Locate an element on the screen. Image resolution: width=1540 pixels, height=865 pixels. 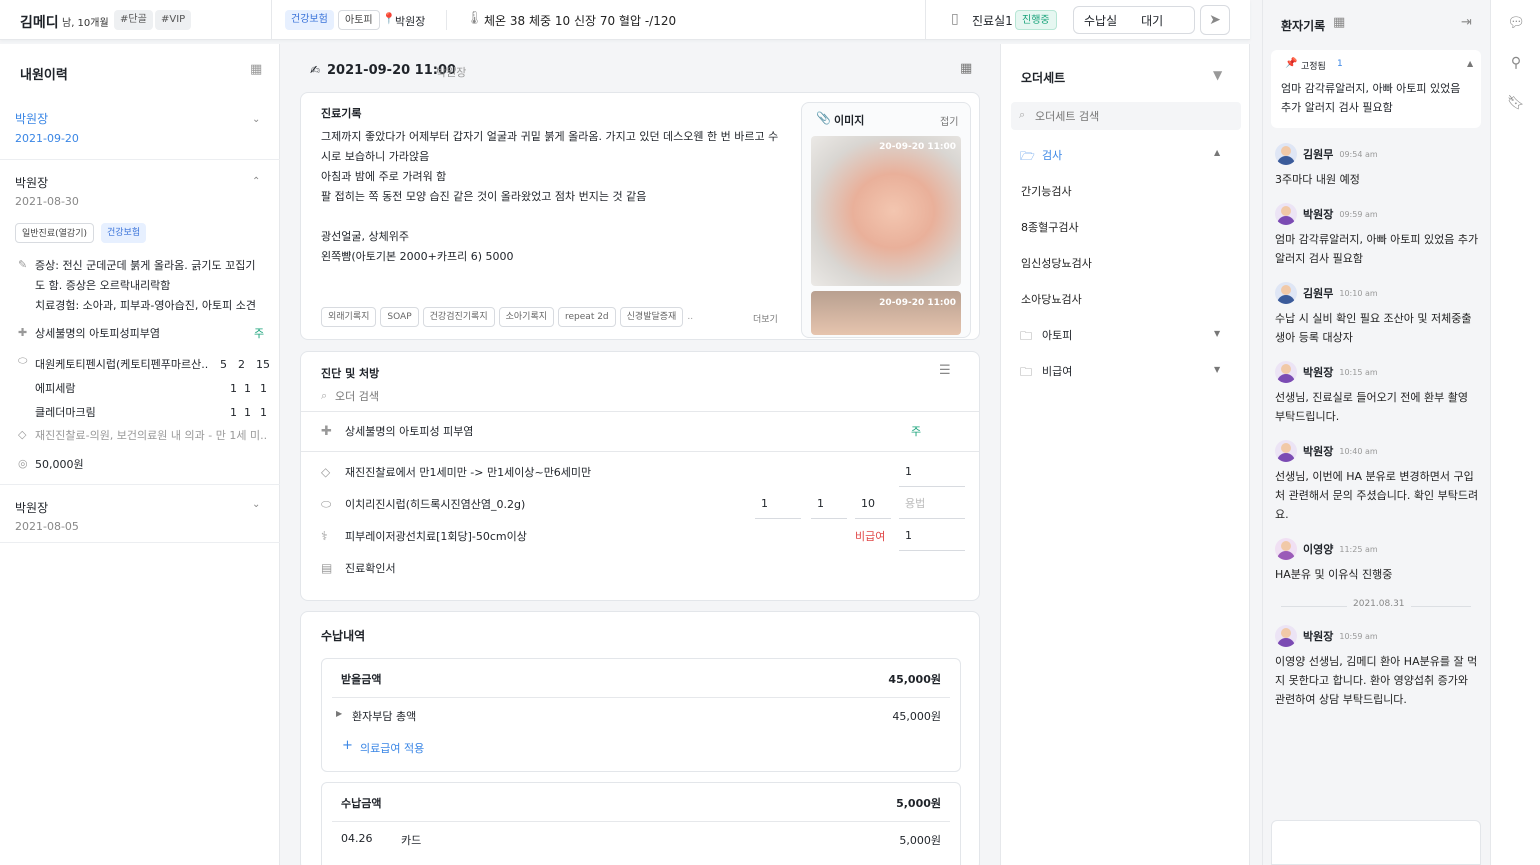
med-times: 1 is located at coordinates (247, 388).